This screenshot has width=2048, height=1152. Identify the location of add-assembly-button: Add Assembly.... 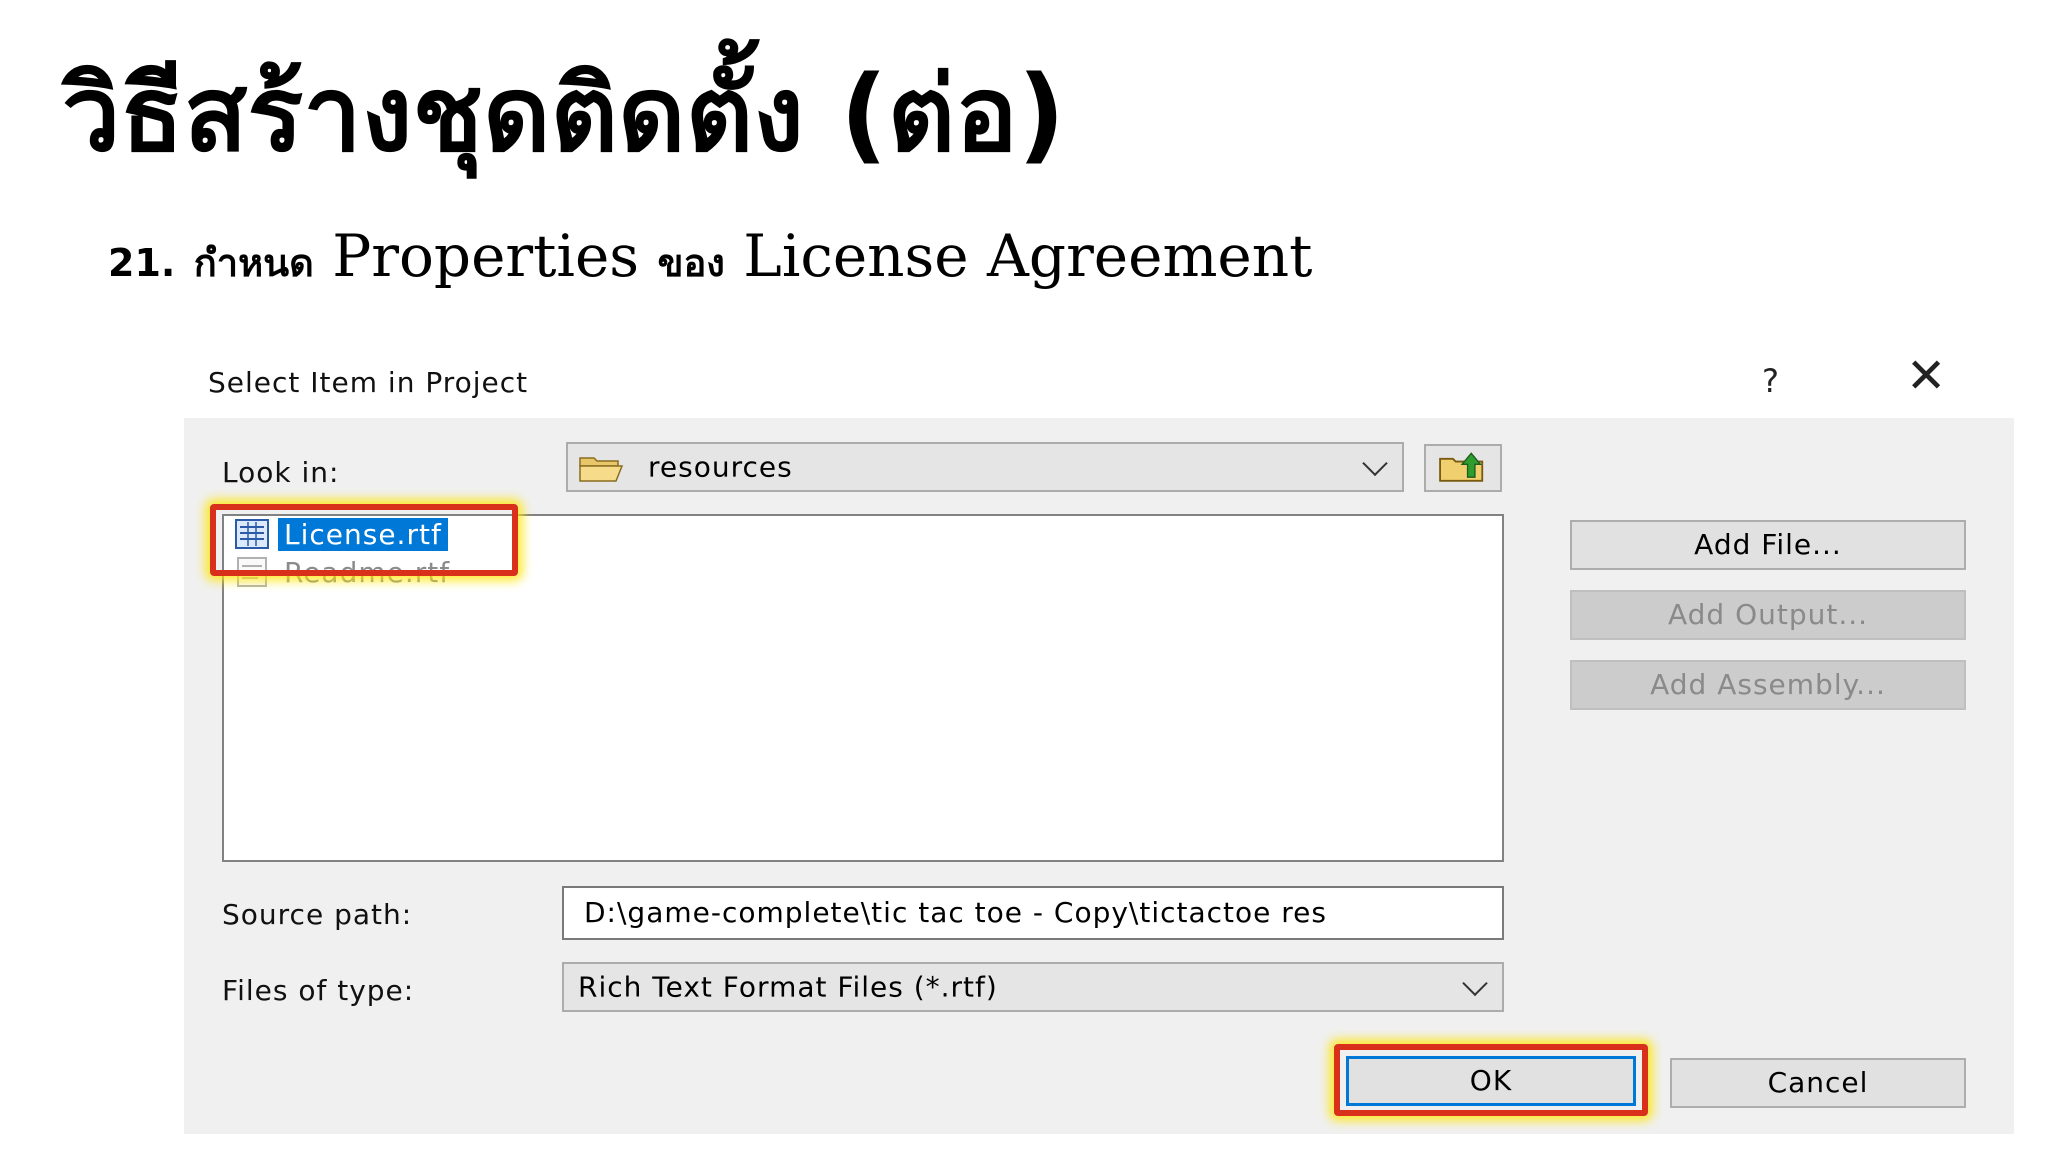
(1768, 685).